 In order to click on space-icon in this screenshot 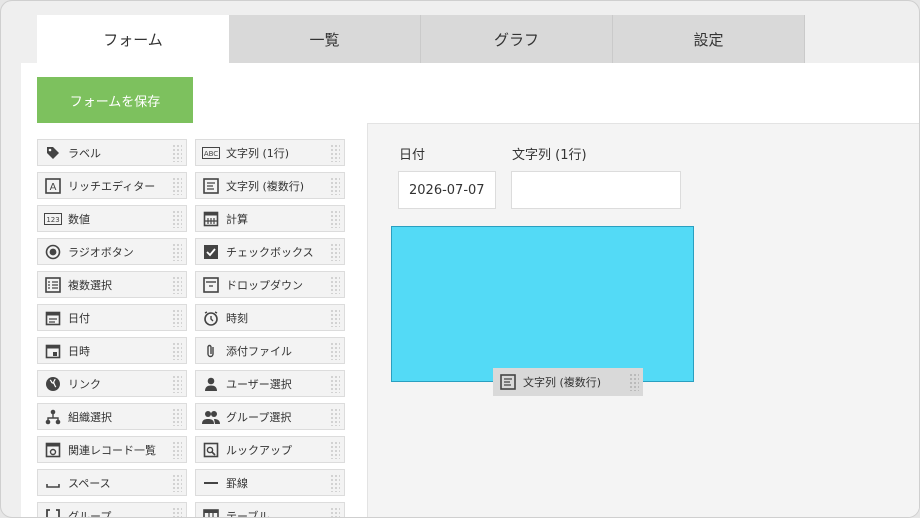, I will do `click(53, 483)`.